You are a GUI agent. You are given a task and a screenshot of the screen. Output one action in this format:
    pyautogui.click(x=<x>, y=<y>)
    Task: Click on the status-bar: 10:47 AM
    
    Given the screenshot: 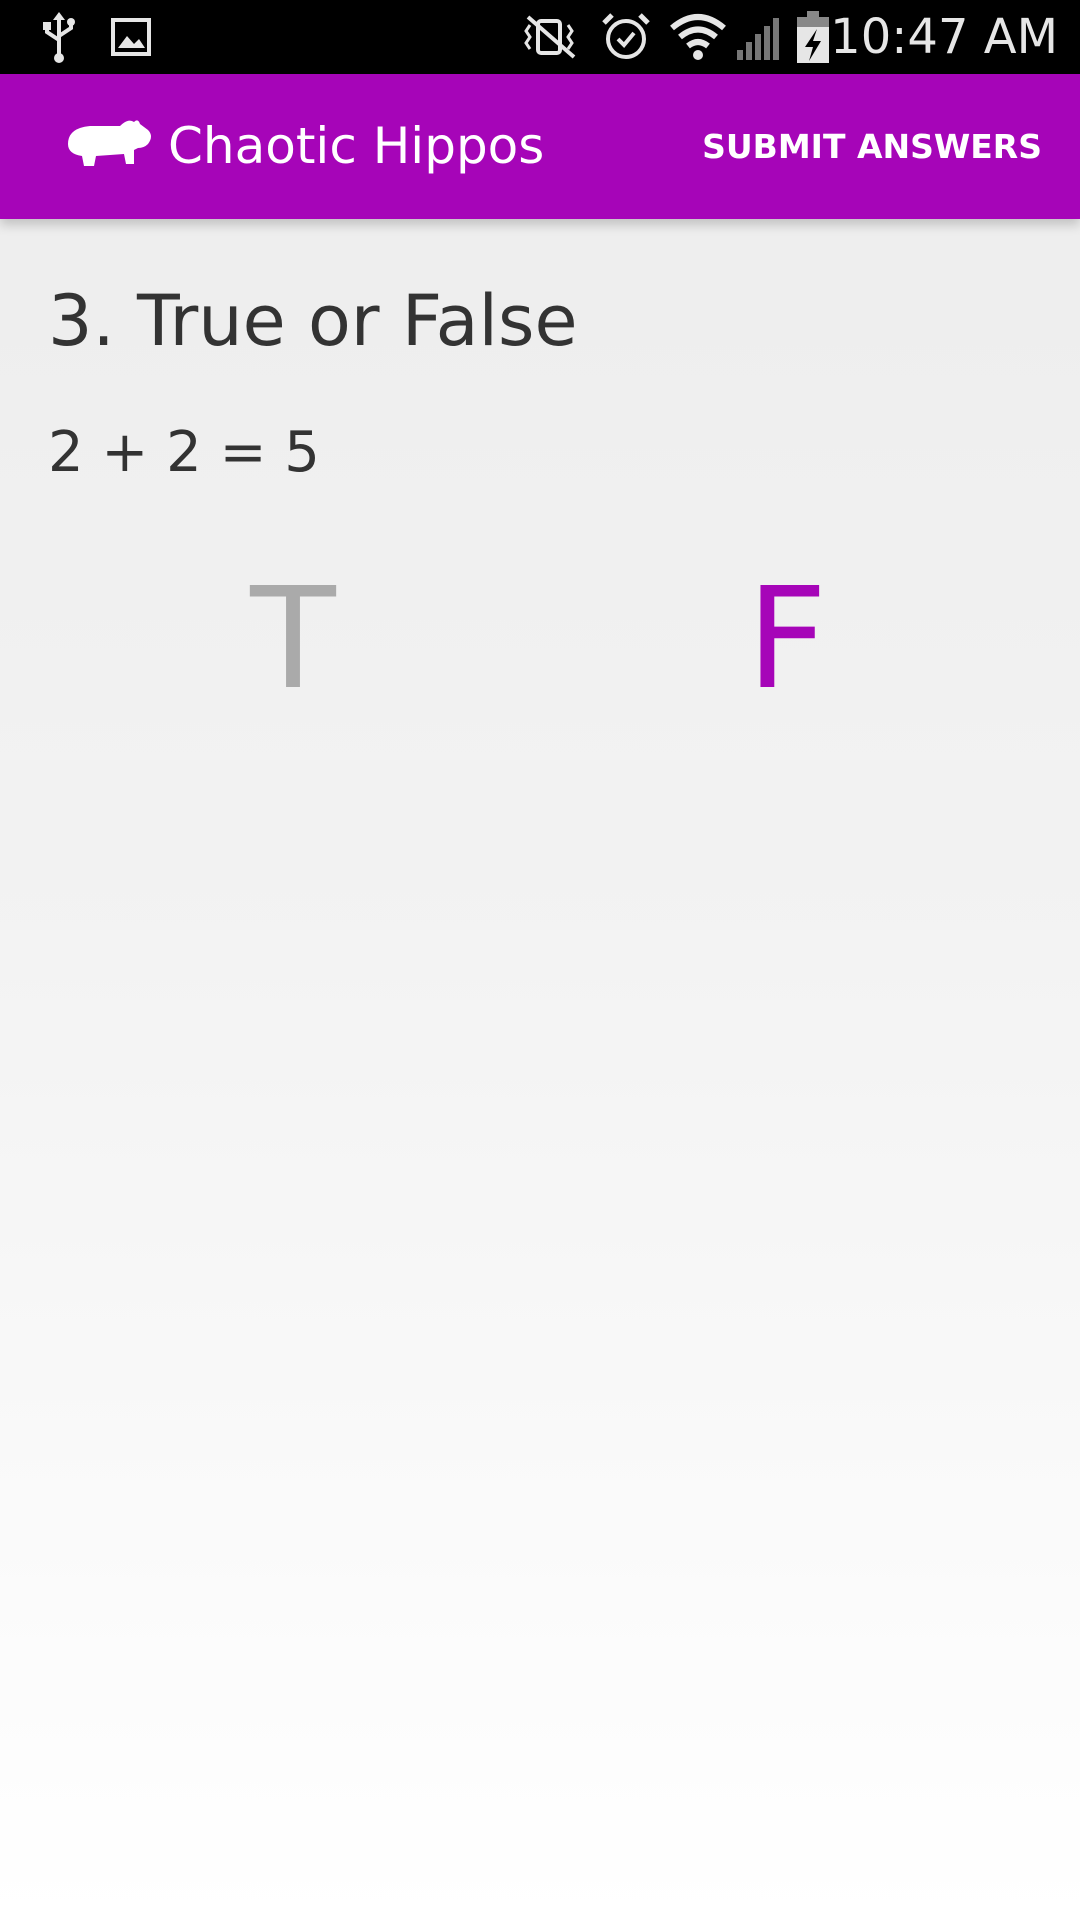 What is the action you would take?
    pyautogui.click(x=540, y=37)
    